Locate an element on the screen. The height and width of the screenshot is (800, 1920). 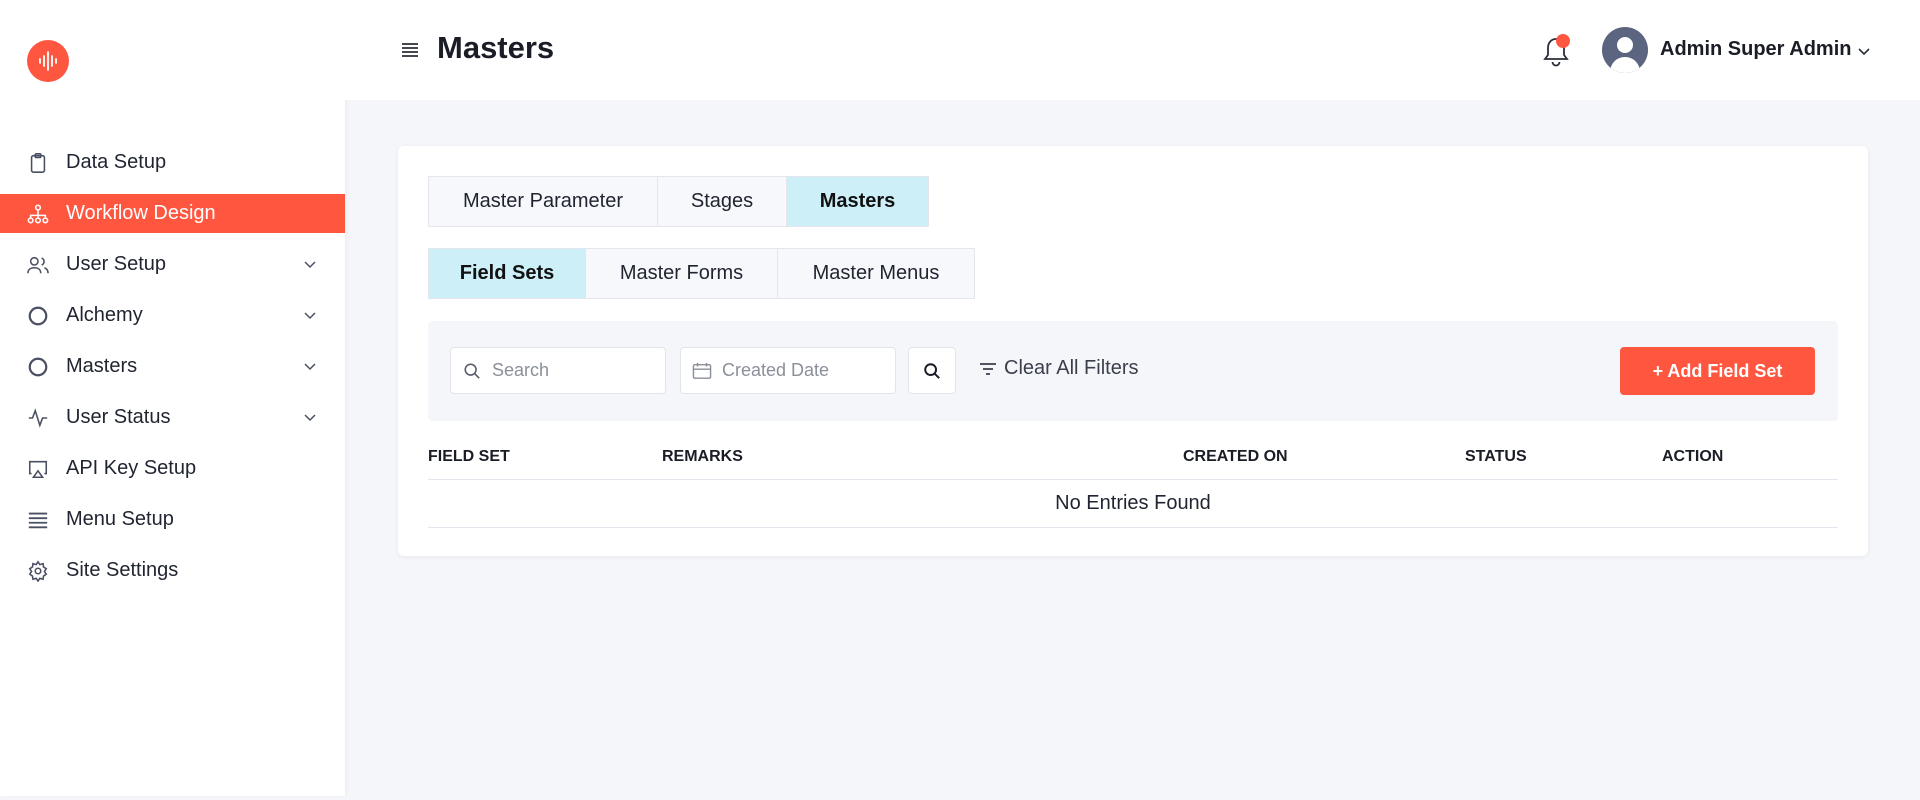
sidebar-item-api-key-setup: API Key Setup is located at coordinates (172, 468).